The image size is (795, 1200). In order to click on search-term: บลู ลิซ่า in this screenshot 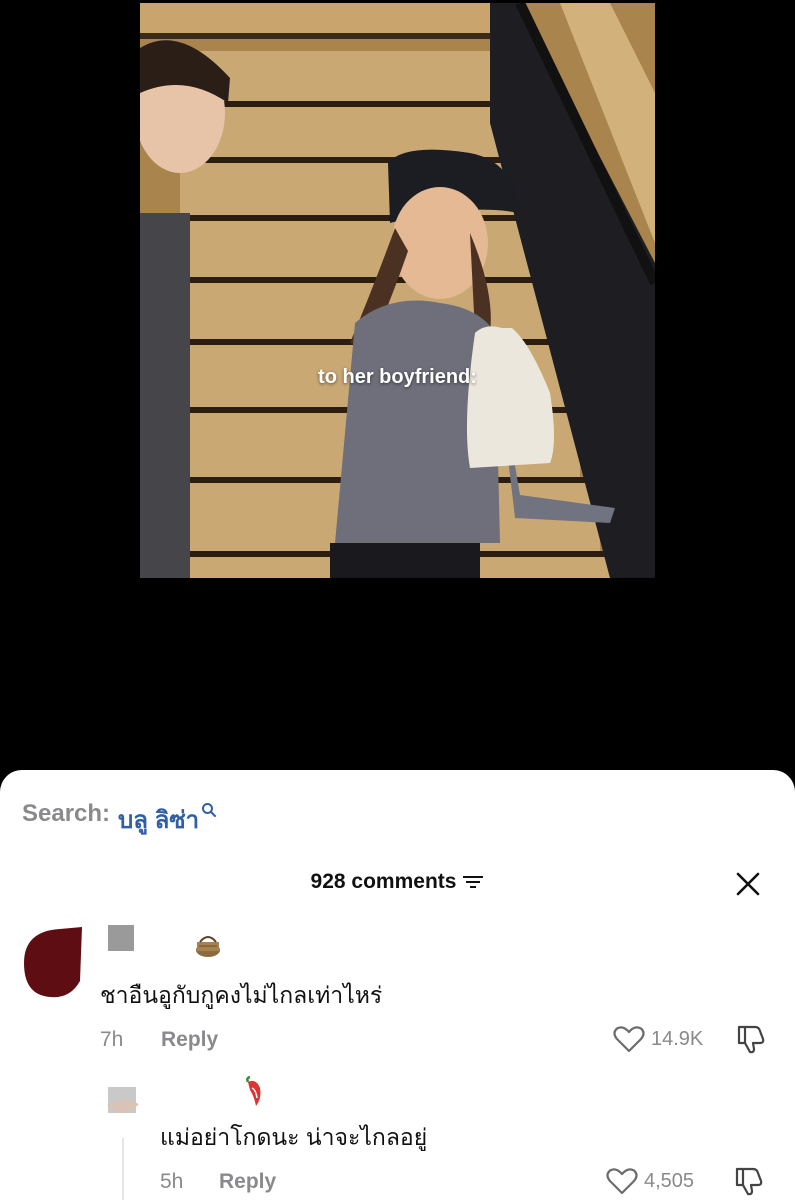, I will do `click(158, 819)`.